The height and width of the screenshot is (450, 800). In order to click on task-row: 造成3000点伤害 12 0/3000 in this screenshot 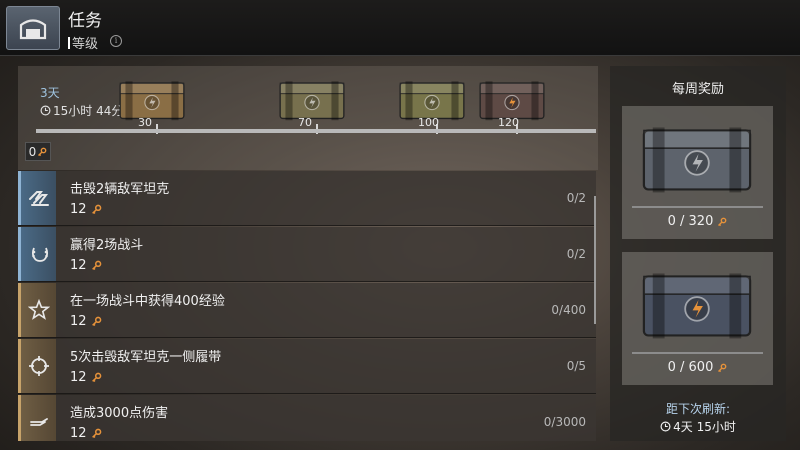, I will do `click(307, 418)`.